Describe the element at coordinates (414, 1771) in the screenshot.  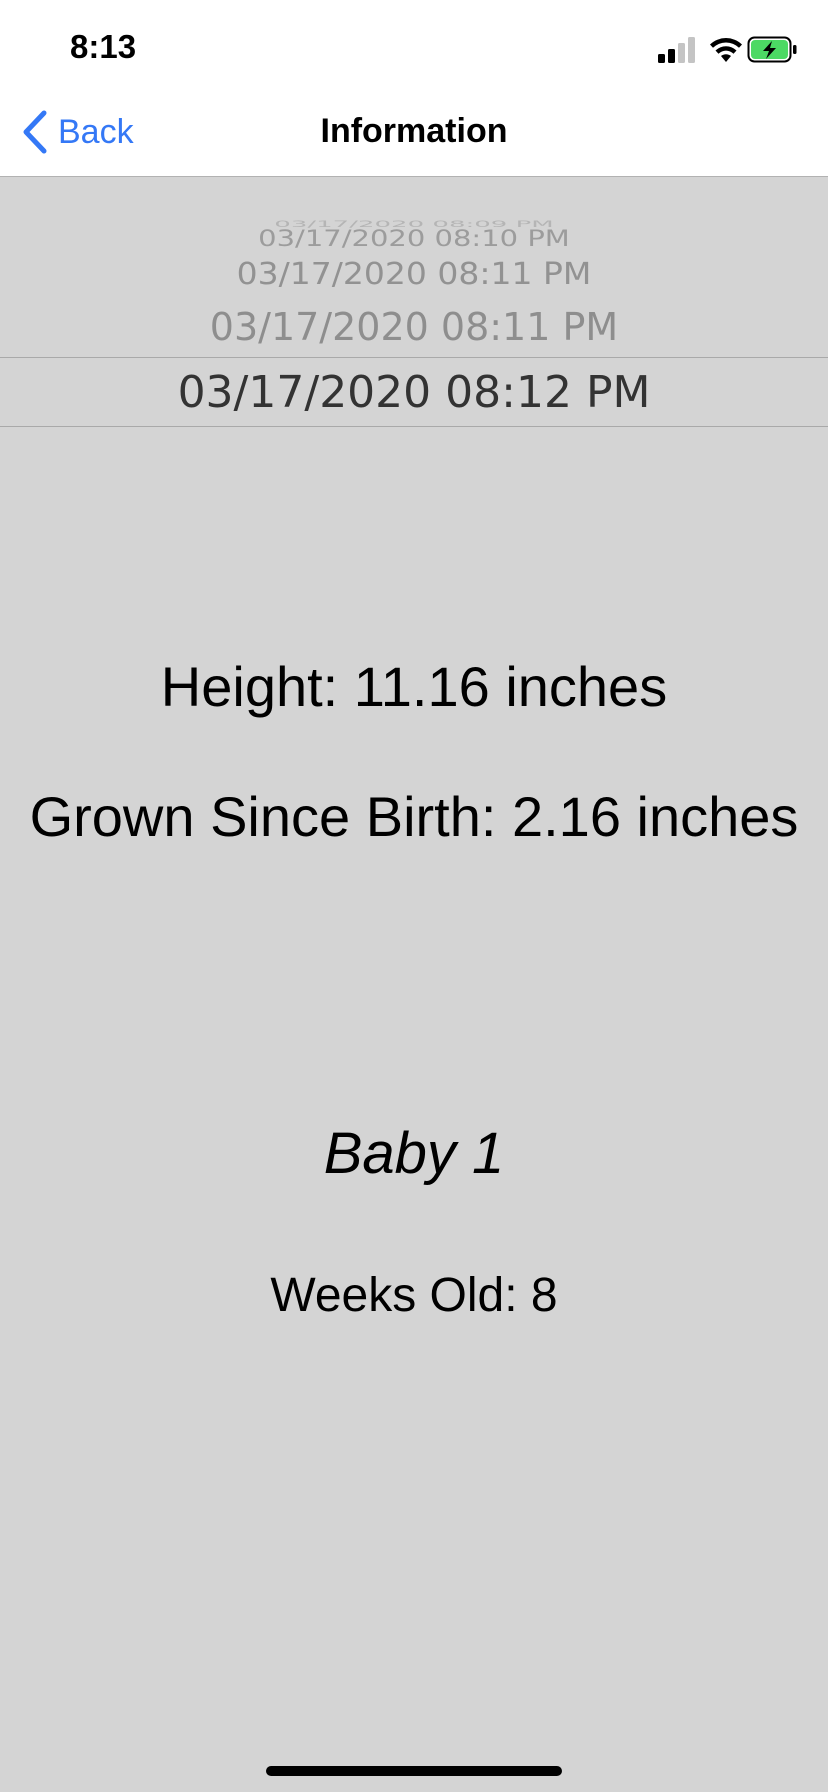
I see `home-indicator` at that location.